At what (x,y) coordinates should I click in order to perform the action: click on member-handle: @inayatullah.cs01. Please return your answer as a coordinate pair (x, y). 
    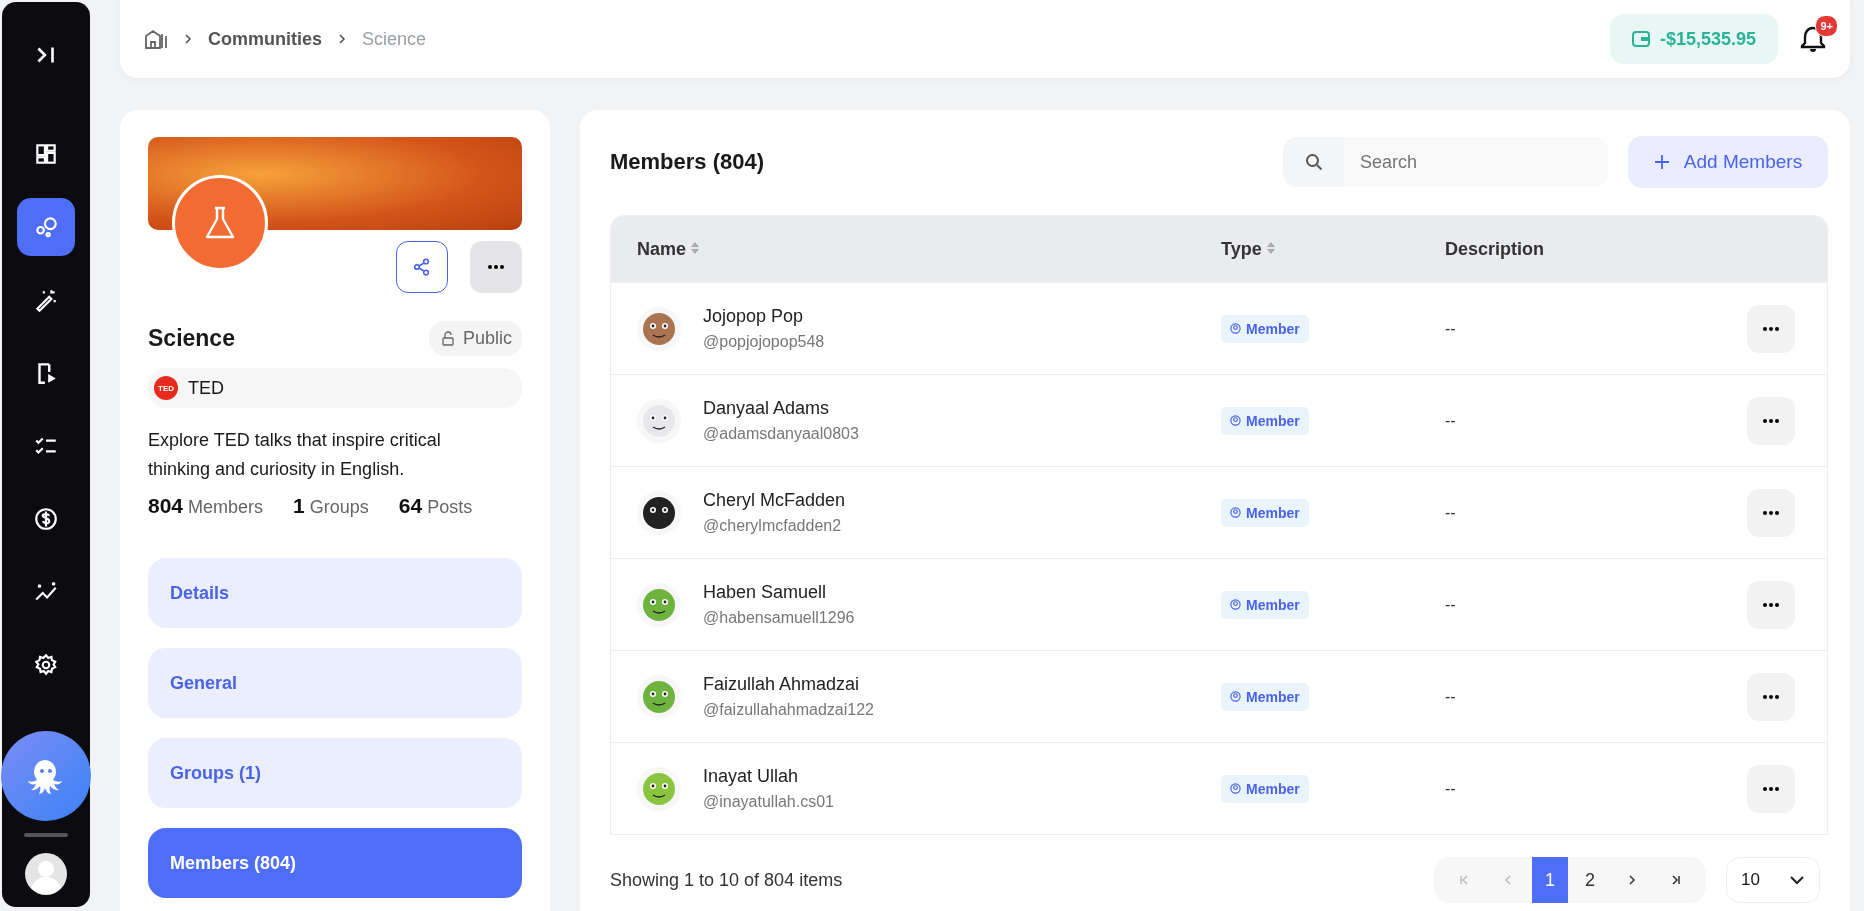
    Looking at the image, I should click on (768, 802).